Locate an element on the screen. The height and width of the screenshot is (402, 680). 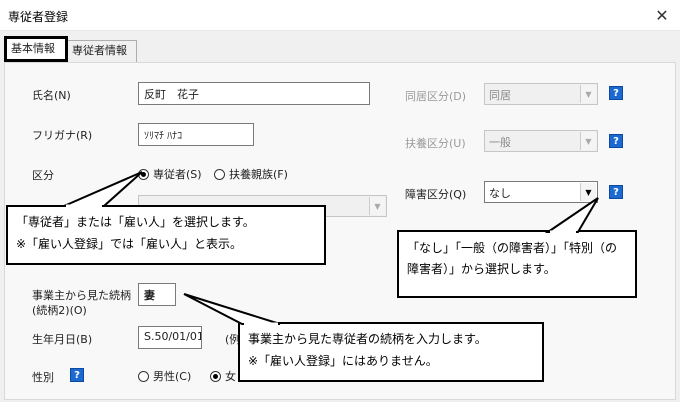
callout-kubun-pointer is located at coordinates (103, 189).